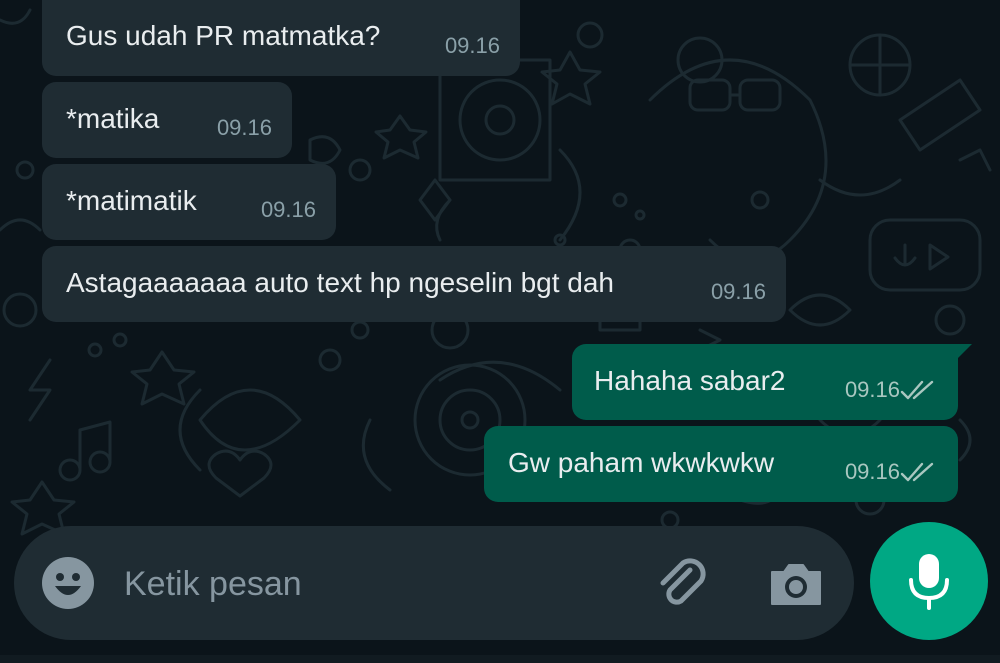 The image size is (1000, 663). I want to click on emoji-icon, so click(68, 583).